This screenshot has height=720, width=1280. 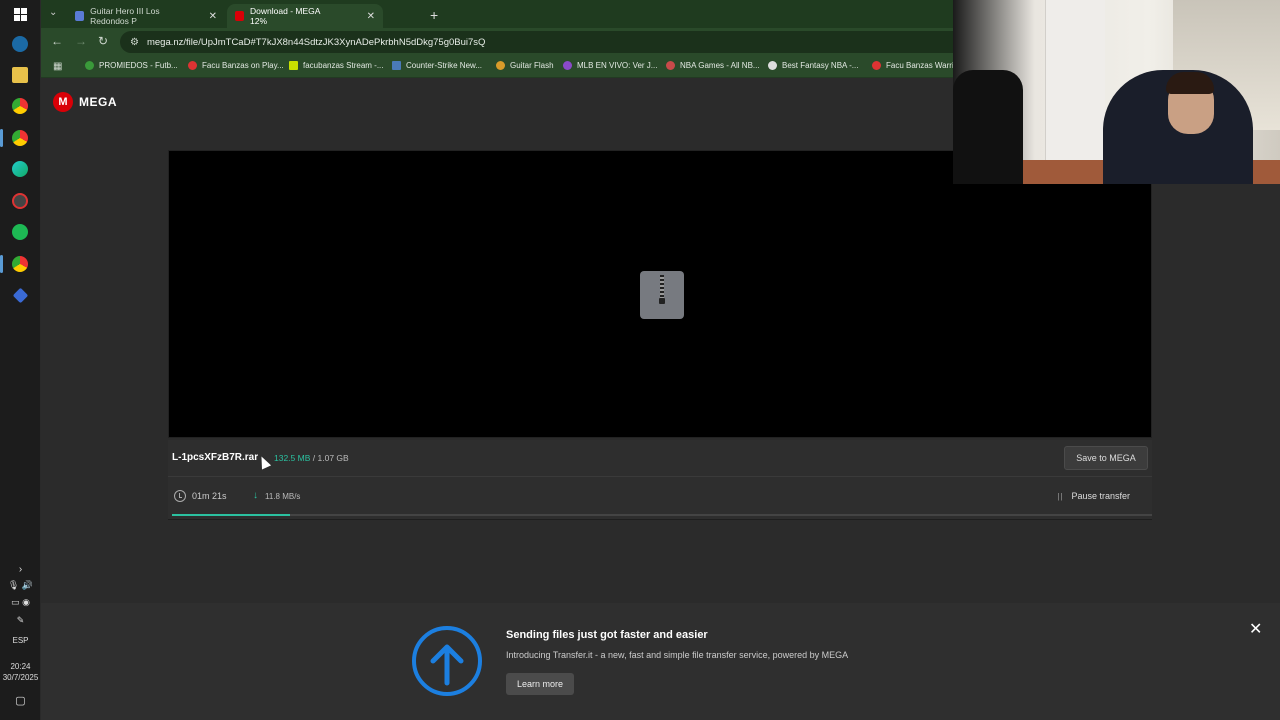 What do you see at coordinates (660, 476) in the screenshot?
I see `divider` at bounding box center [660, 476].